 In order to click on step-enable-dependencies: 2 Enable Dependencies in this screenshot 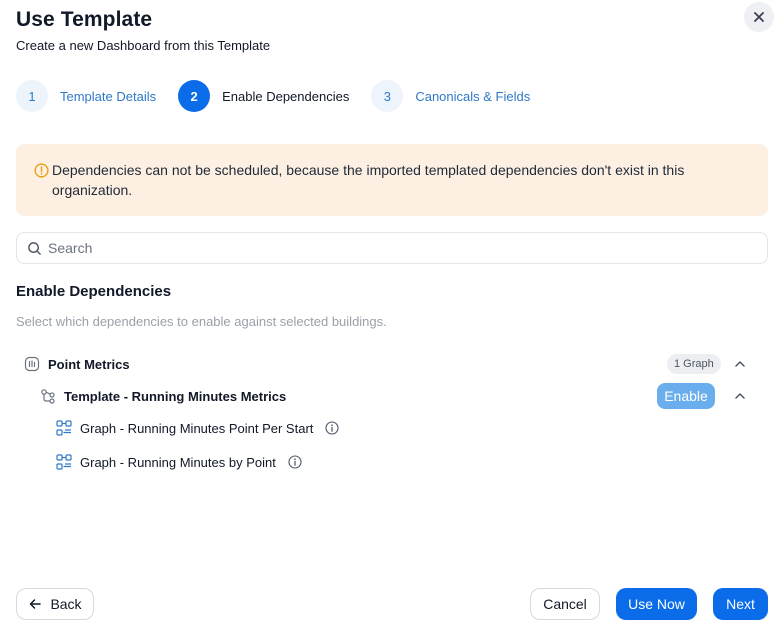, I will do `click(263, 96)`.